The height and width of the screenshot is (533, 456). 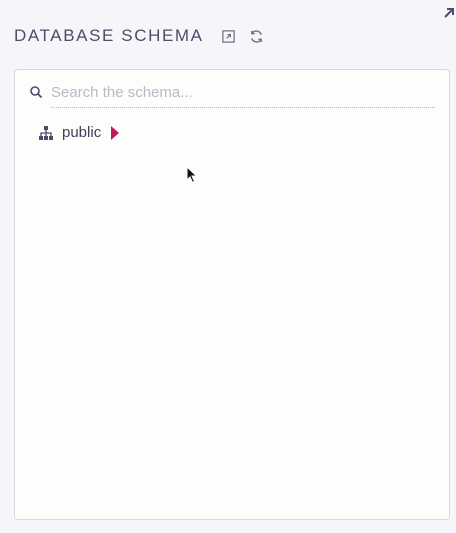 What do you see at coordinates (192, 174) in the screenshot?
I see `mouse-cursor-icon` at bounding box center [192, 174].